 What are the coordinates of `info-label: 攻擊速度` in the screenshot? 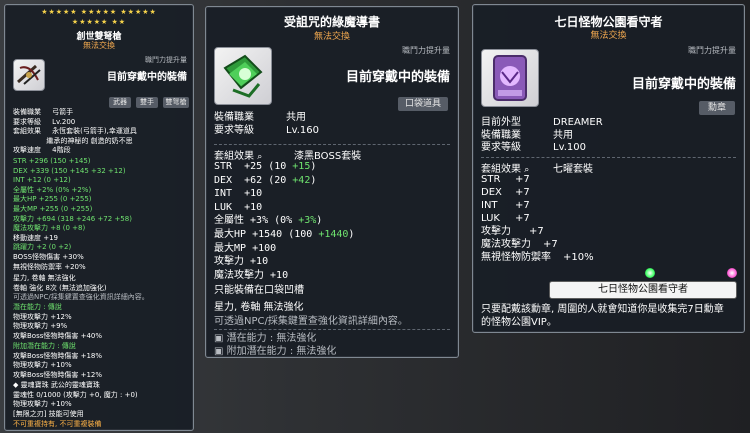 It's located at (27, 150).